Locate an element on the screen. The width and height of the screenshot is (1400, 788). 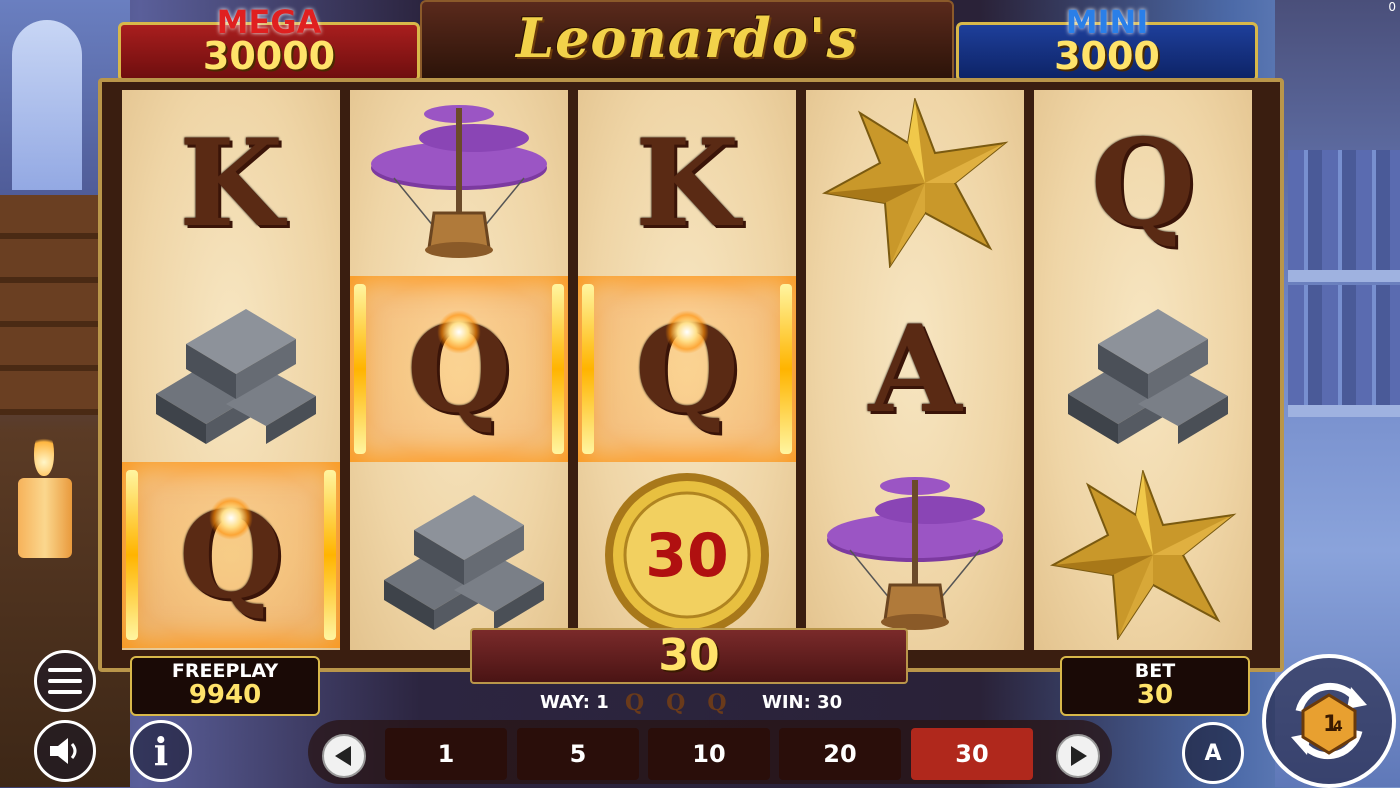
menu-icon is located at coordinates (65, 681).